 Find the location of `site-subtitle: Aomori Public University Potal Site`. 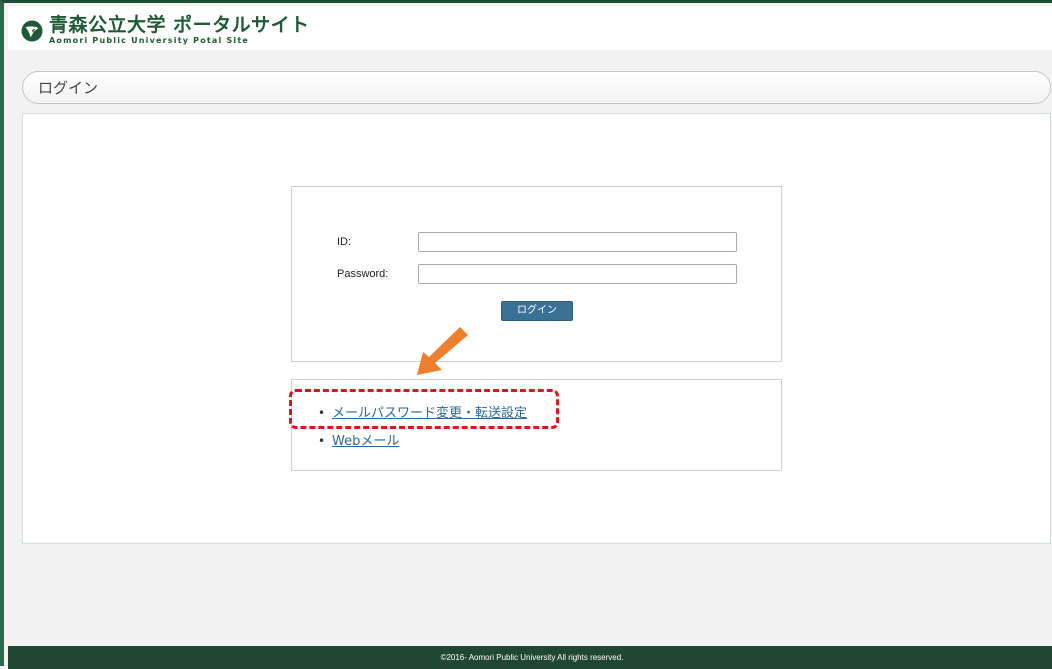

site-subtitle: Aomori Public University Potal Site is located at coordinates (149, 40).